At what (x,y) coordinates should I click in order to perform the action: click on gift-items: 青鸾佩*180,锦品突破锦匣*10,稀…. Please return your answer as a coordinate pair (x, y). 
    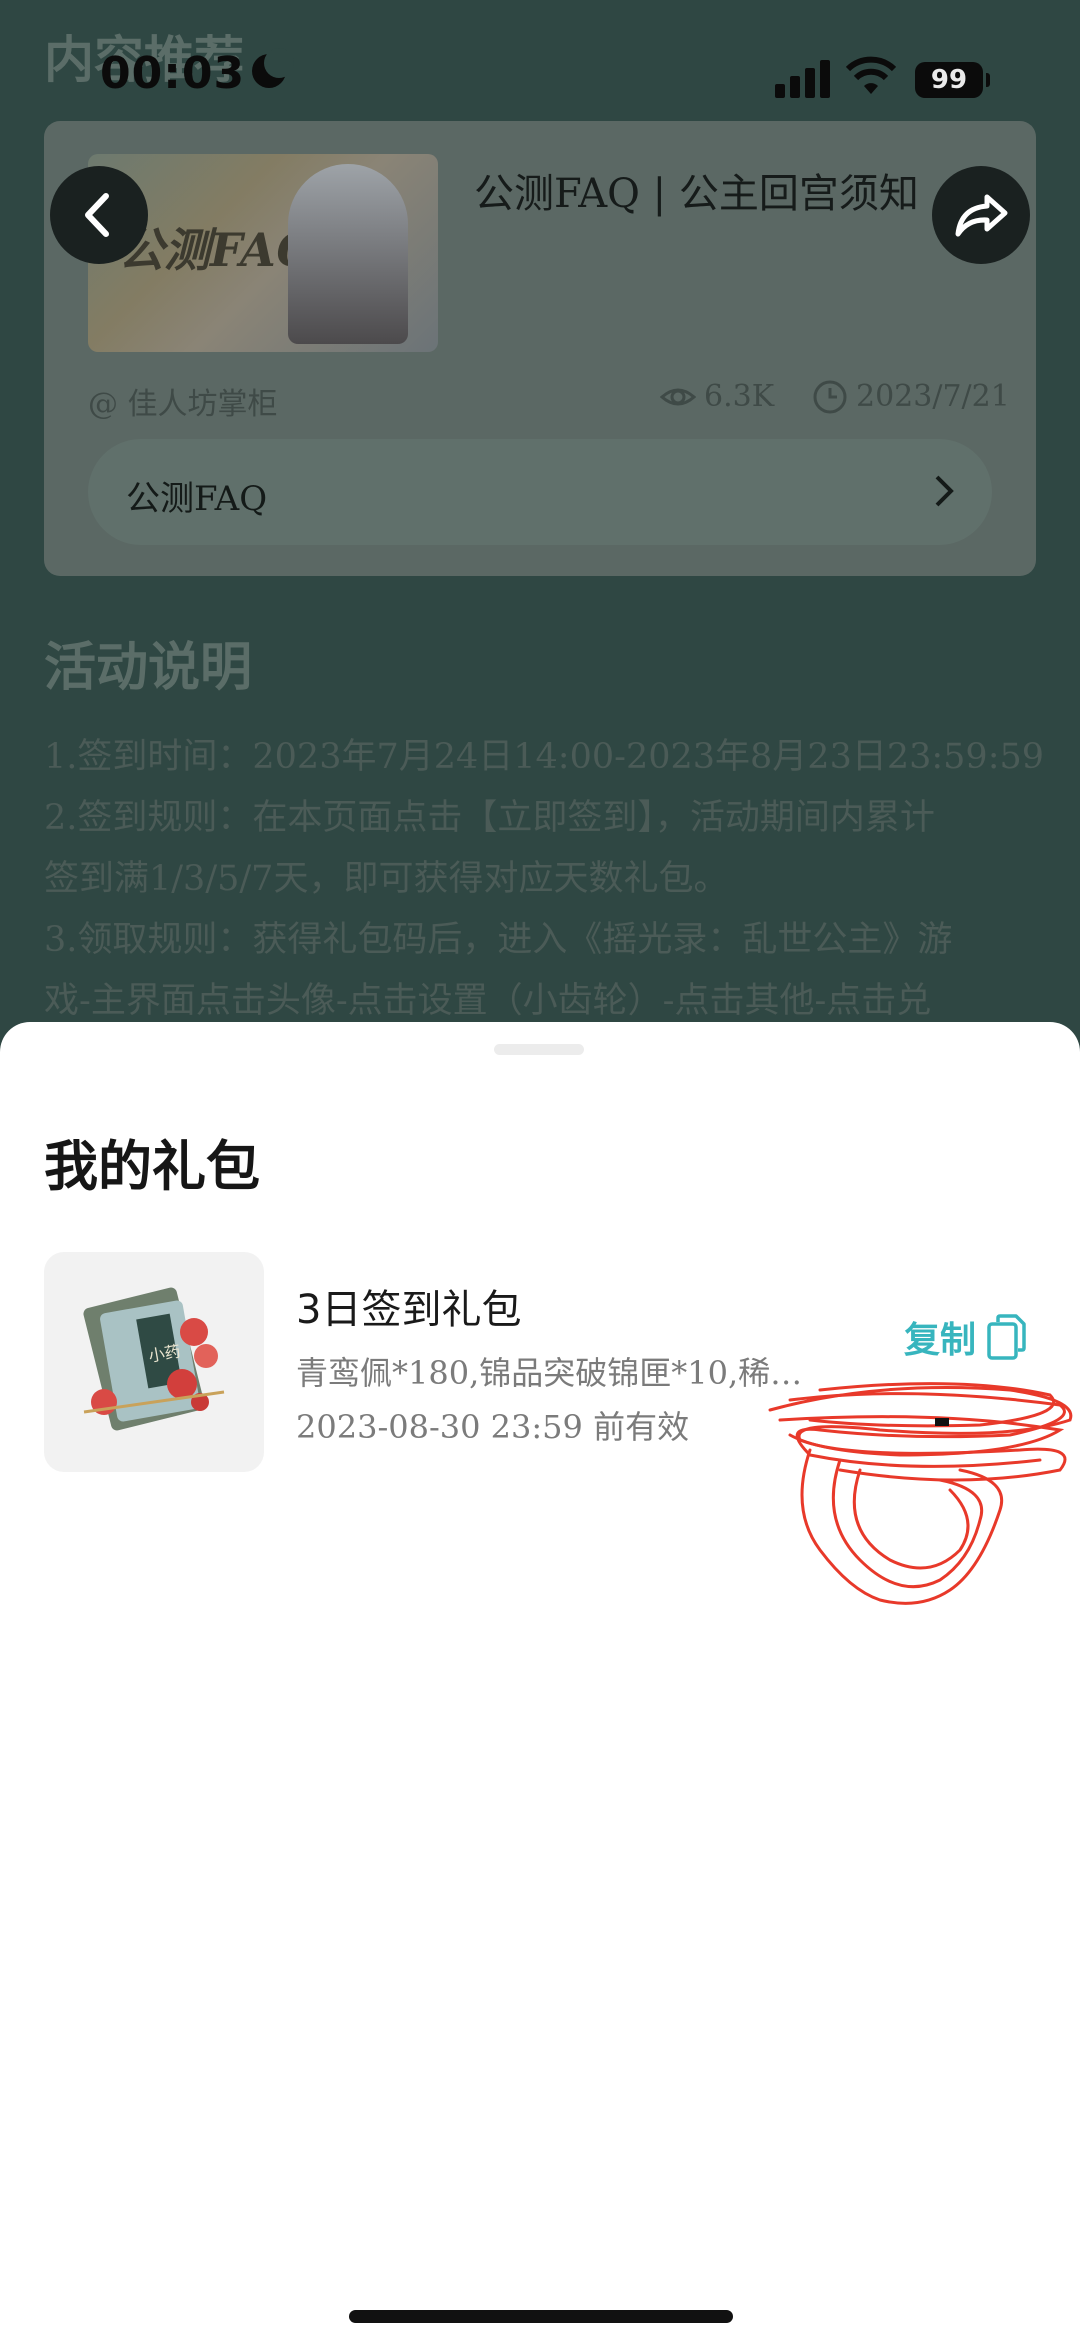
    Looking at the image, I should click on (549, 1373).